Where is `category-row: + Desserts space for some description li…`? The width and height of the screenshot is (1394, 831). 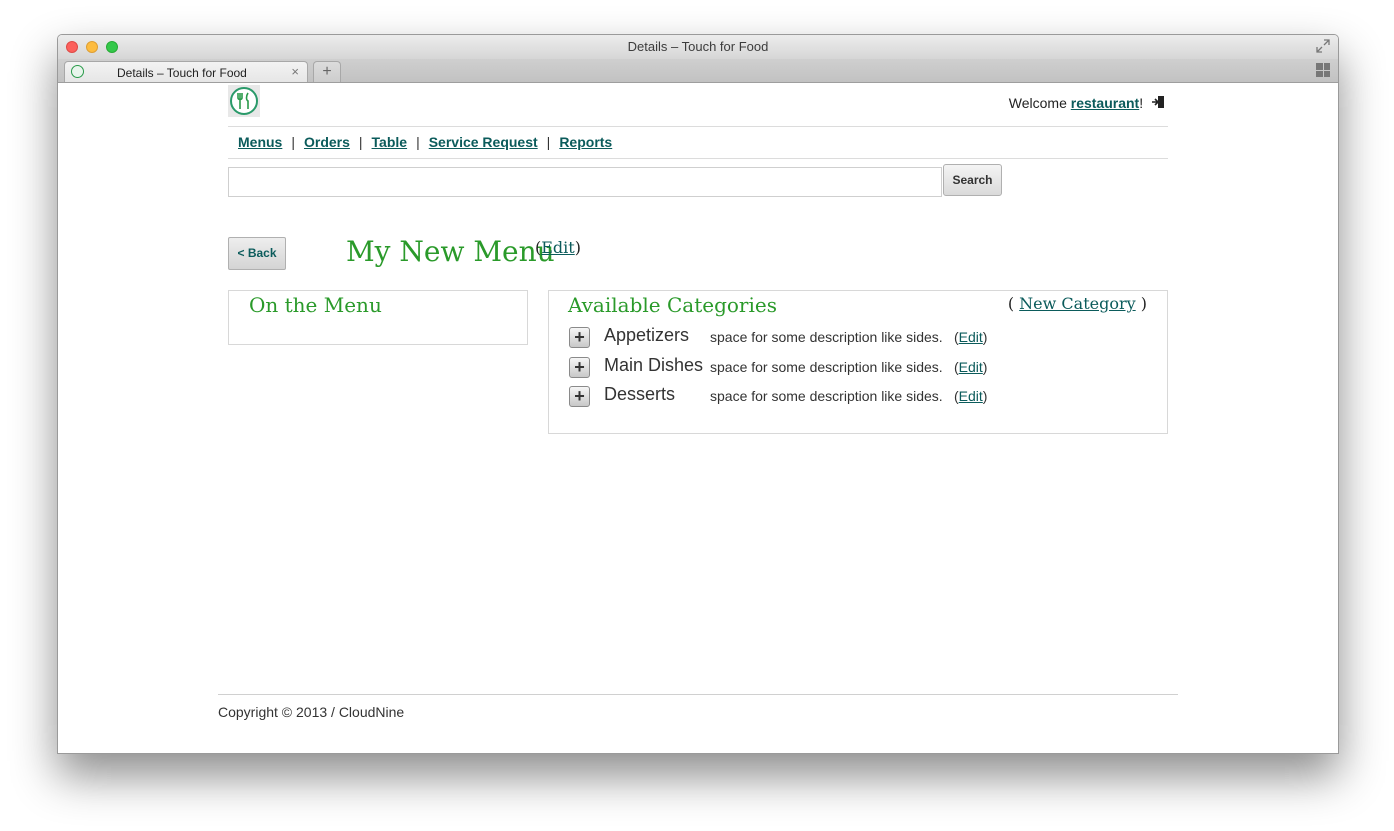
category-row: + Desserts space for some description li… is located at coordinates (864, 397).